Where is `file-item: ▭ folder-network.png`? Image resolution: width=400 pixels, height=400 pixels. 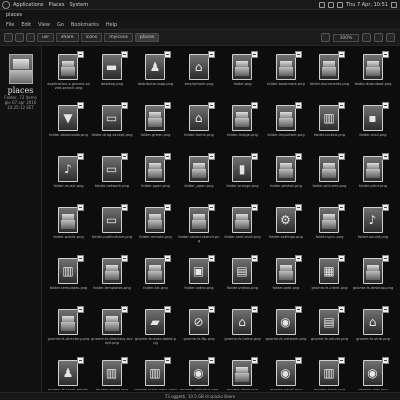 file-item: ▭ folder-network.png is located at coordinates (112, 175).